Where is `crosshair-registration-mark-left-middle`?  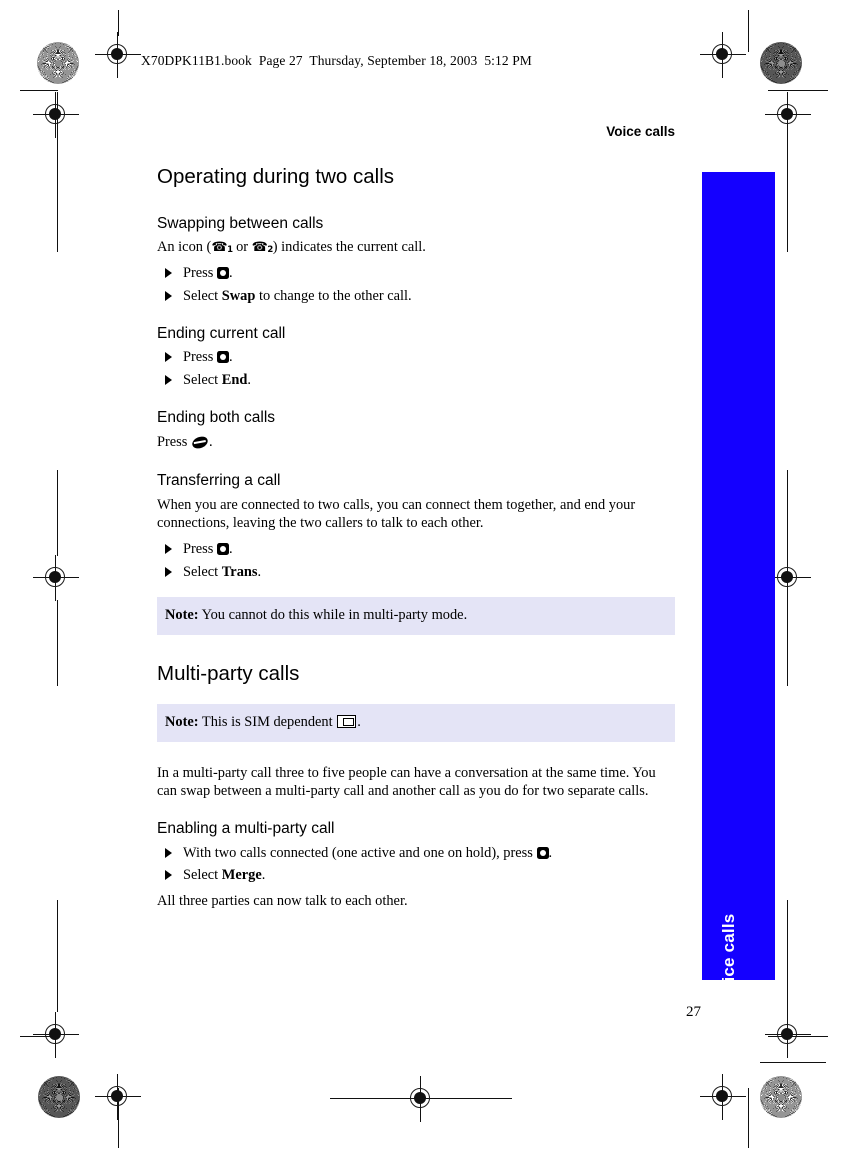
crosshair-registration-mark-left-middle is located at coordinates (56, 578).